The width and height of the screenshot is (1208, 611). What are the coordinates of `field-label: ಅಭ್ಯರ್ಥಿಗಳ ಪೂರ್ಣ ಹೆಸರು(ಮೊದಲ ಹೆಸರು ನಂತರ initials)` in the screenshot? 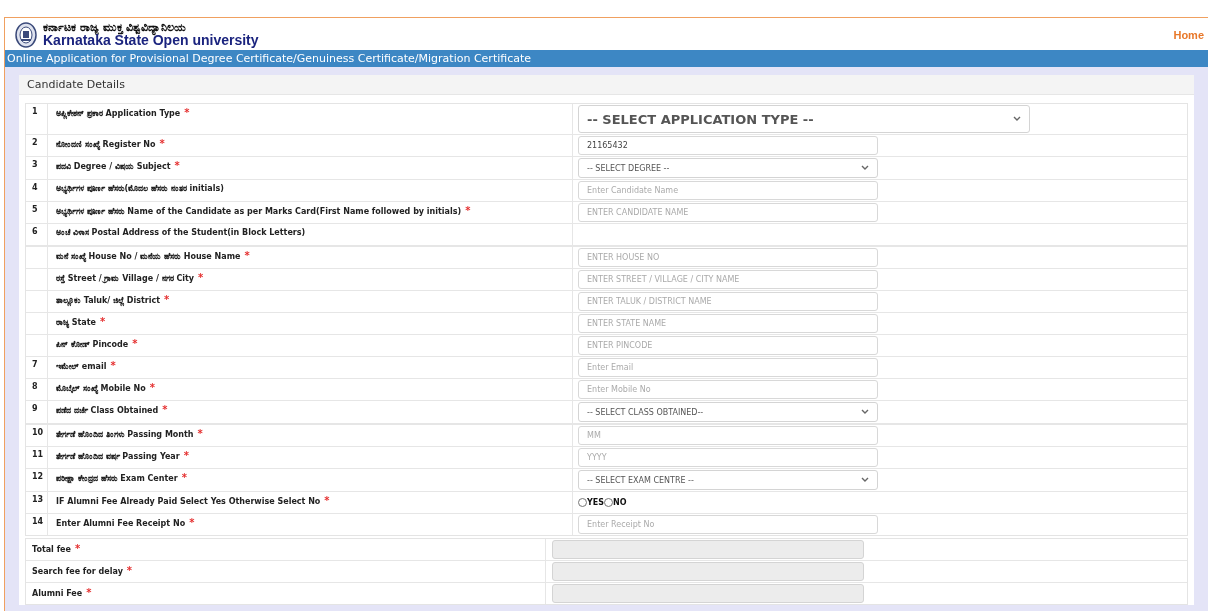 It's located at (310, 190).